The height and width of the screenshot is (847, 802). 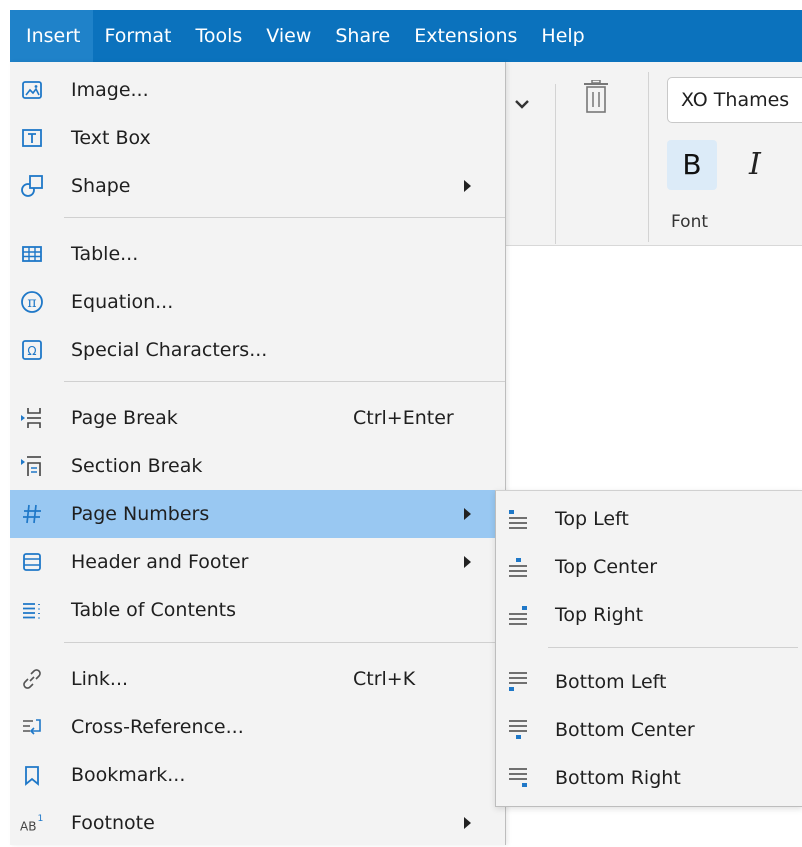 I want to click on table-icon, so click(x=32, y=254).